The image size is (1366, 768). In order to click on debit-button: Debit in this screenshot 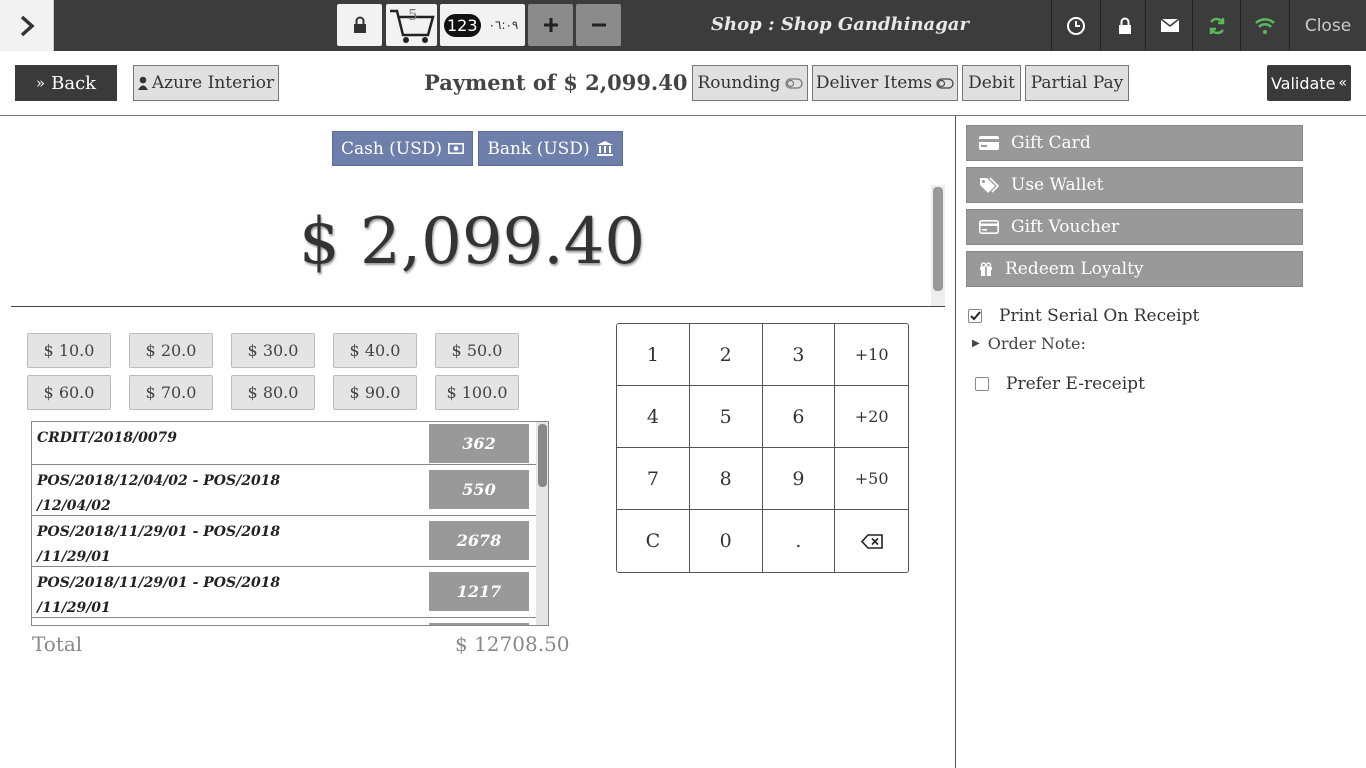, I will do `click(991, 83)`.